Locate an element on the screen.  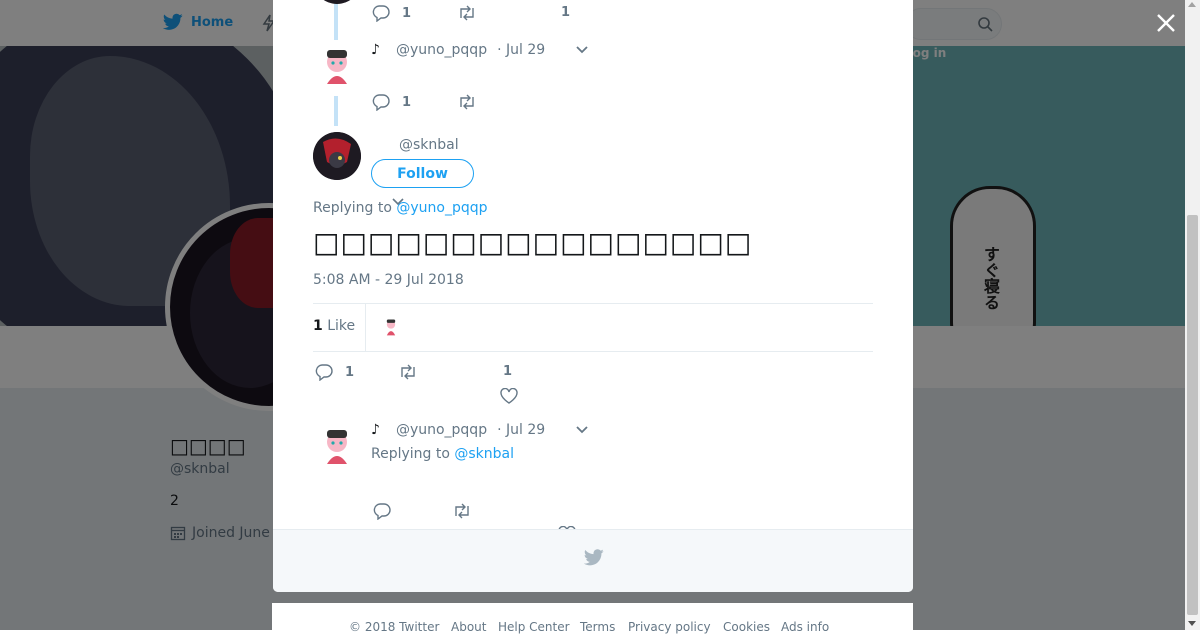
main-tweet-handle: @sknbal is located at coordinates (429, 145).